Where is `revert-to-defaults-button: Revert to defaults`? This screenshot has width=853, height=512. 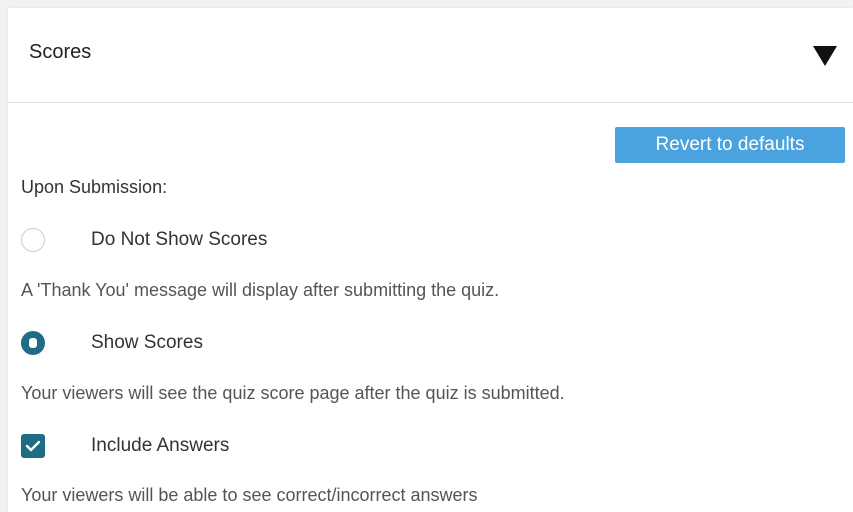
revert-to-defaults-button: Revert to defaults is located at coordinates (730, 145).